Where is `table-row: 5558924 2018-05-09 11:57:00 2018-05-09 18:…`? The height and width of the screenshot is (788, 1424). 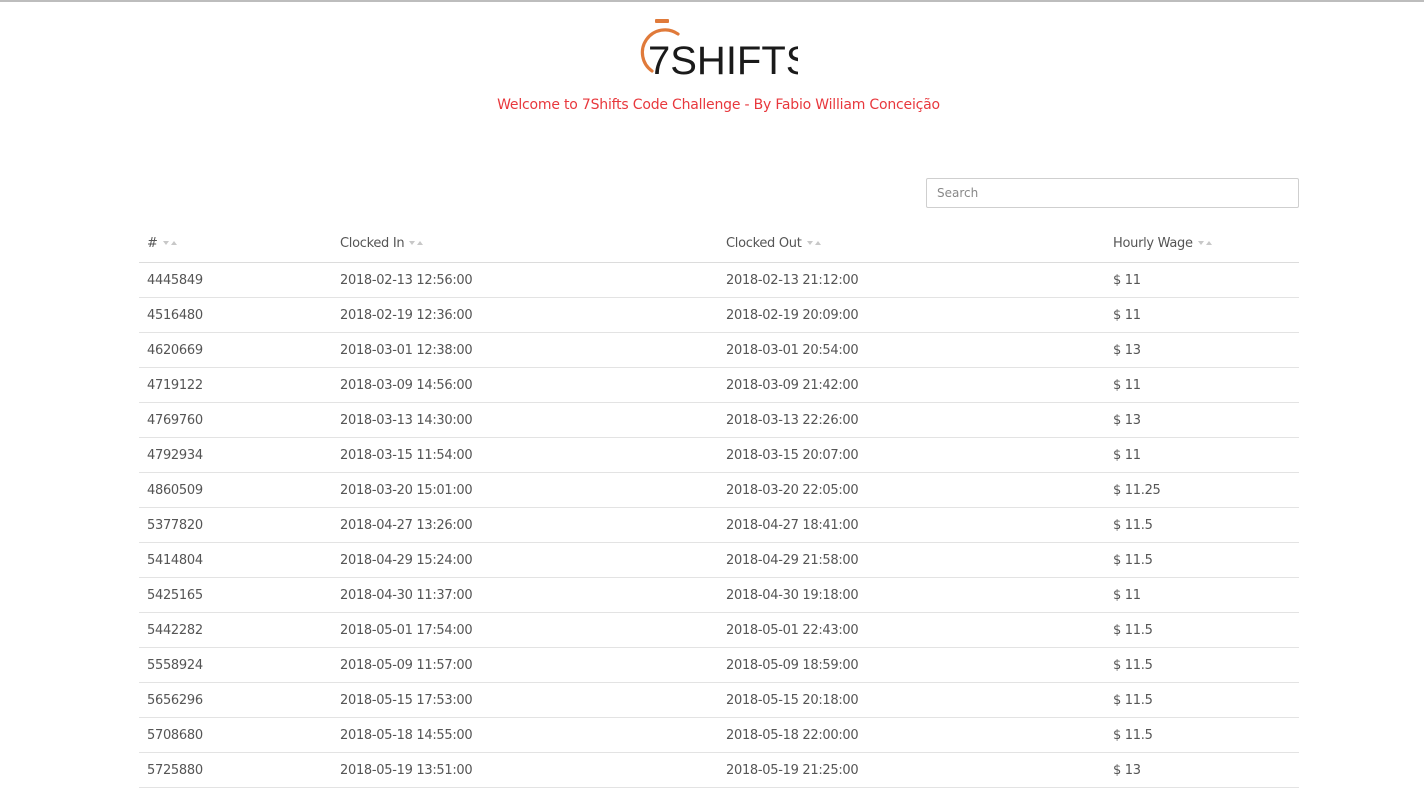 table-row: 5558924 2018-05-09 11:57:00 2018-05-09 18:… is located at coordinates (719, 665).